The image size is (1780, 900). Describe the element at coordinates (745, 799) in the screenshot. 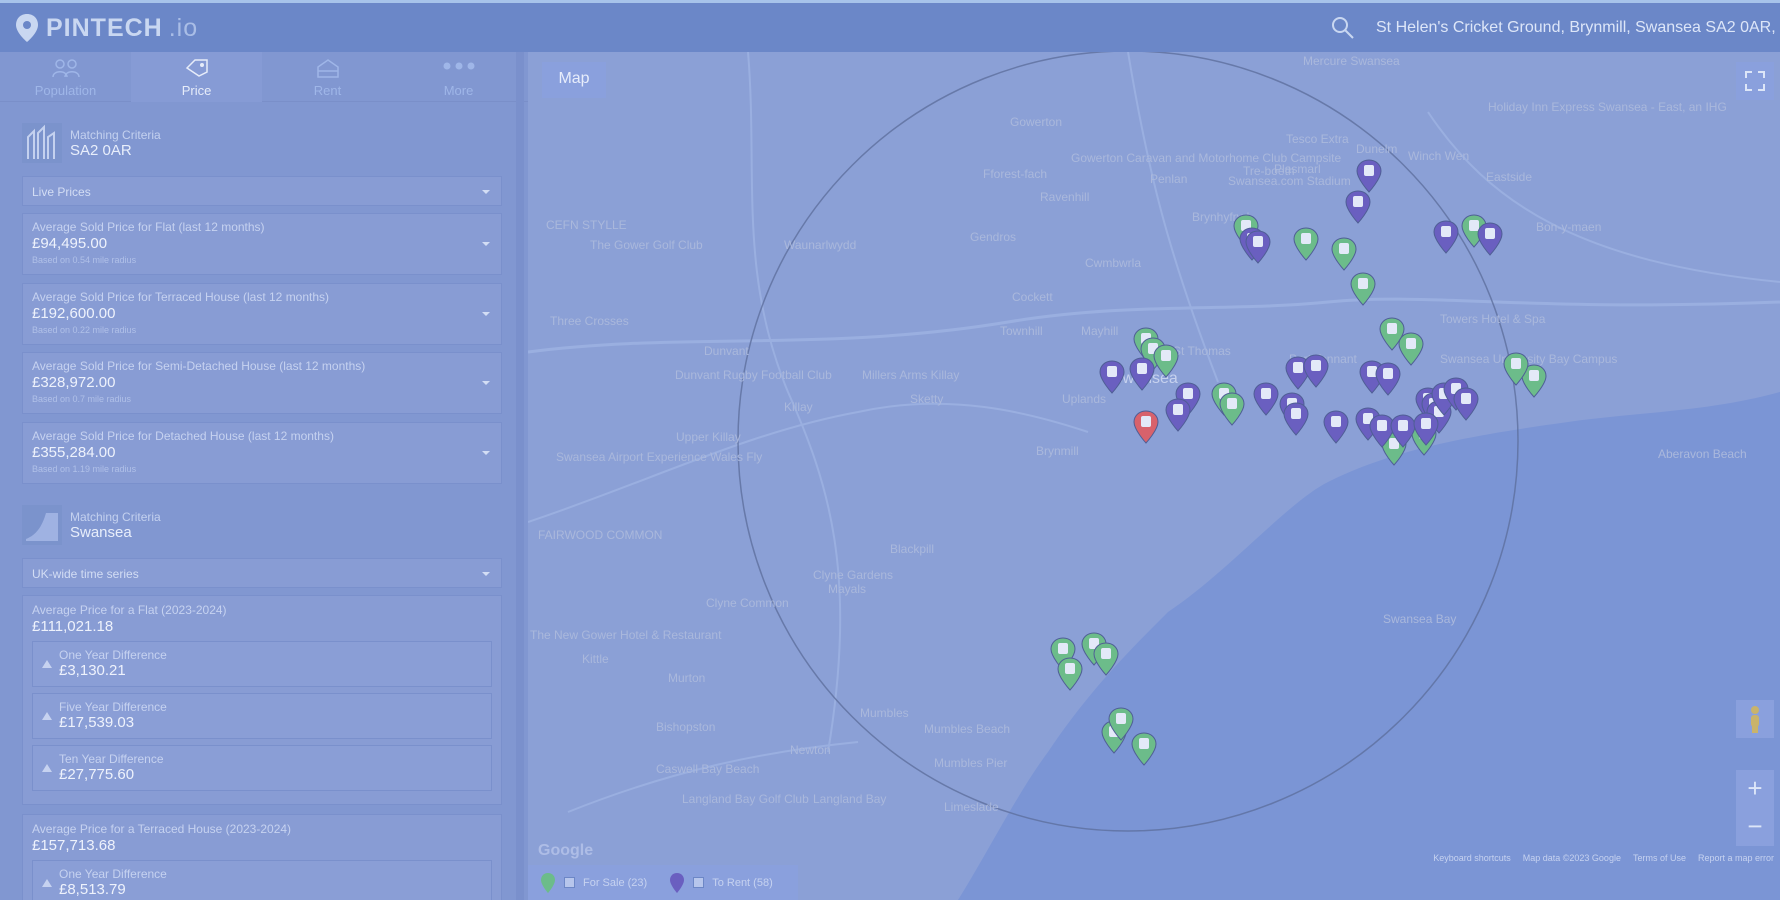

I see `place-label: Langland Bay Golf Club` at that location.